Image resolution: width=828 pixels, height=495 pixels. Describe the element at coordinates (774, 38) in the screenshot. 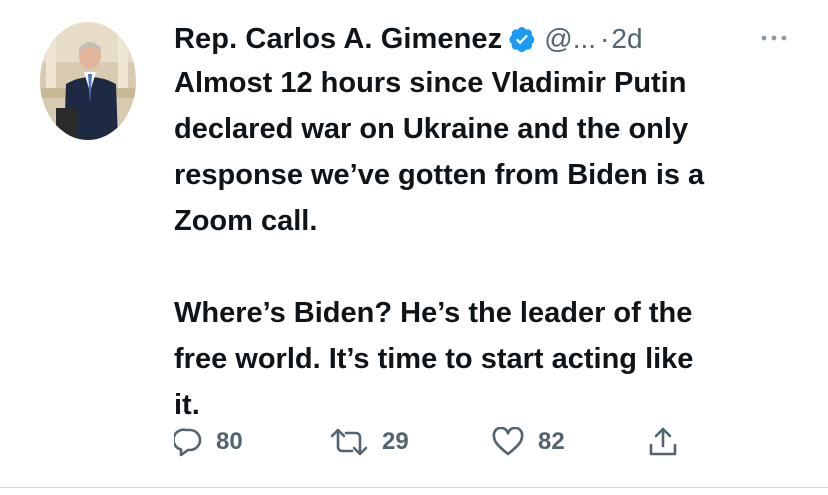

I see `more-options-icon` at that location.